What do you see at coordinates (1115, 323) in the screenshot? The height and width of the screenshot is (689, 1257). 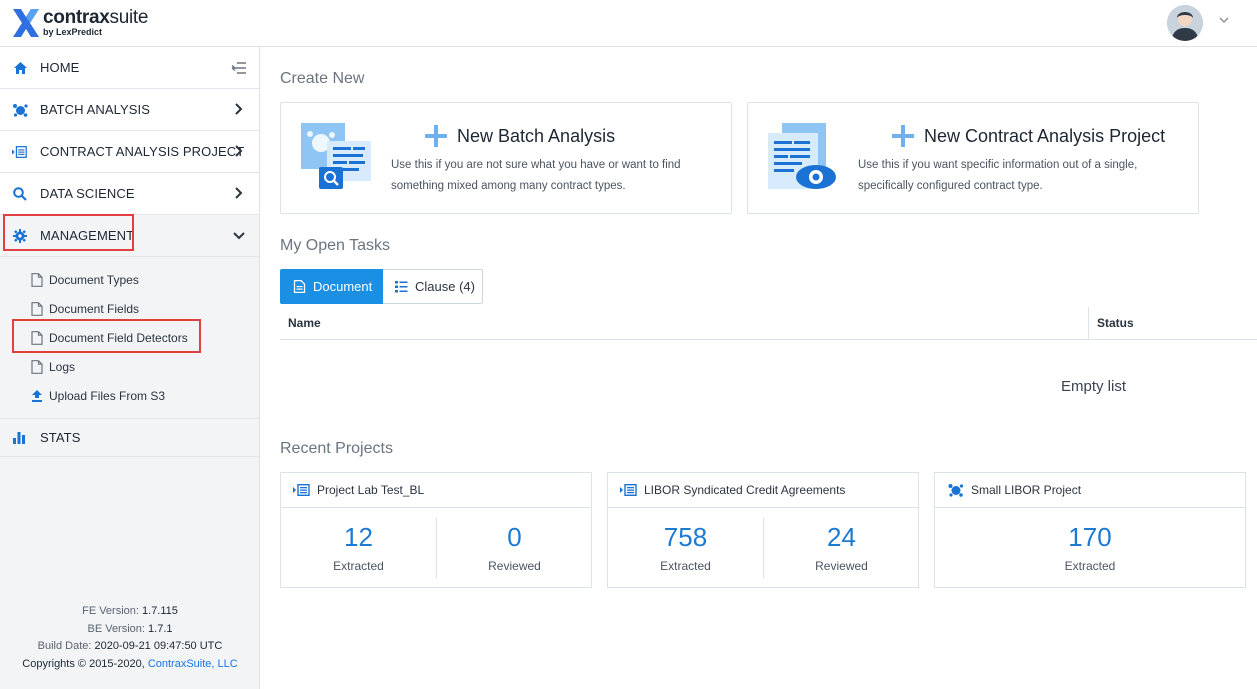 I see `column-header-status: Status` at bounding box center [1115, 323].